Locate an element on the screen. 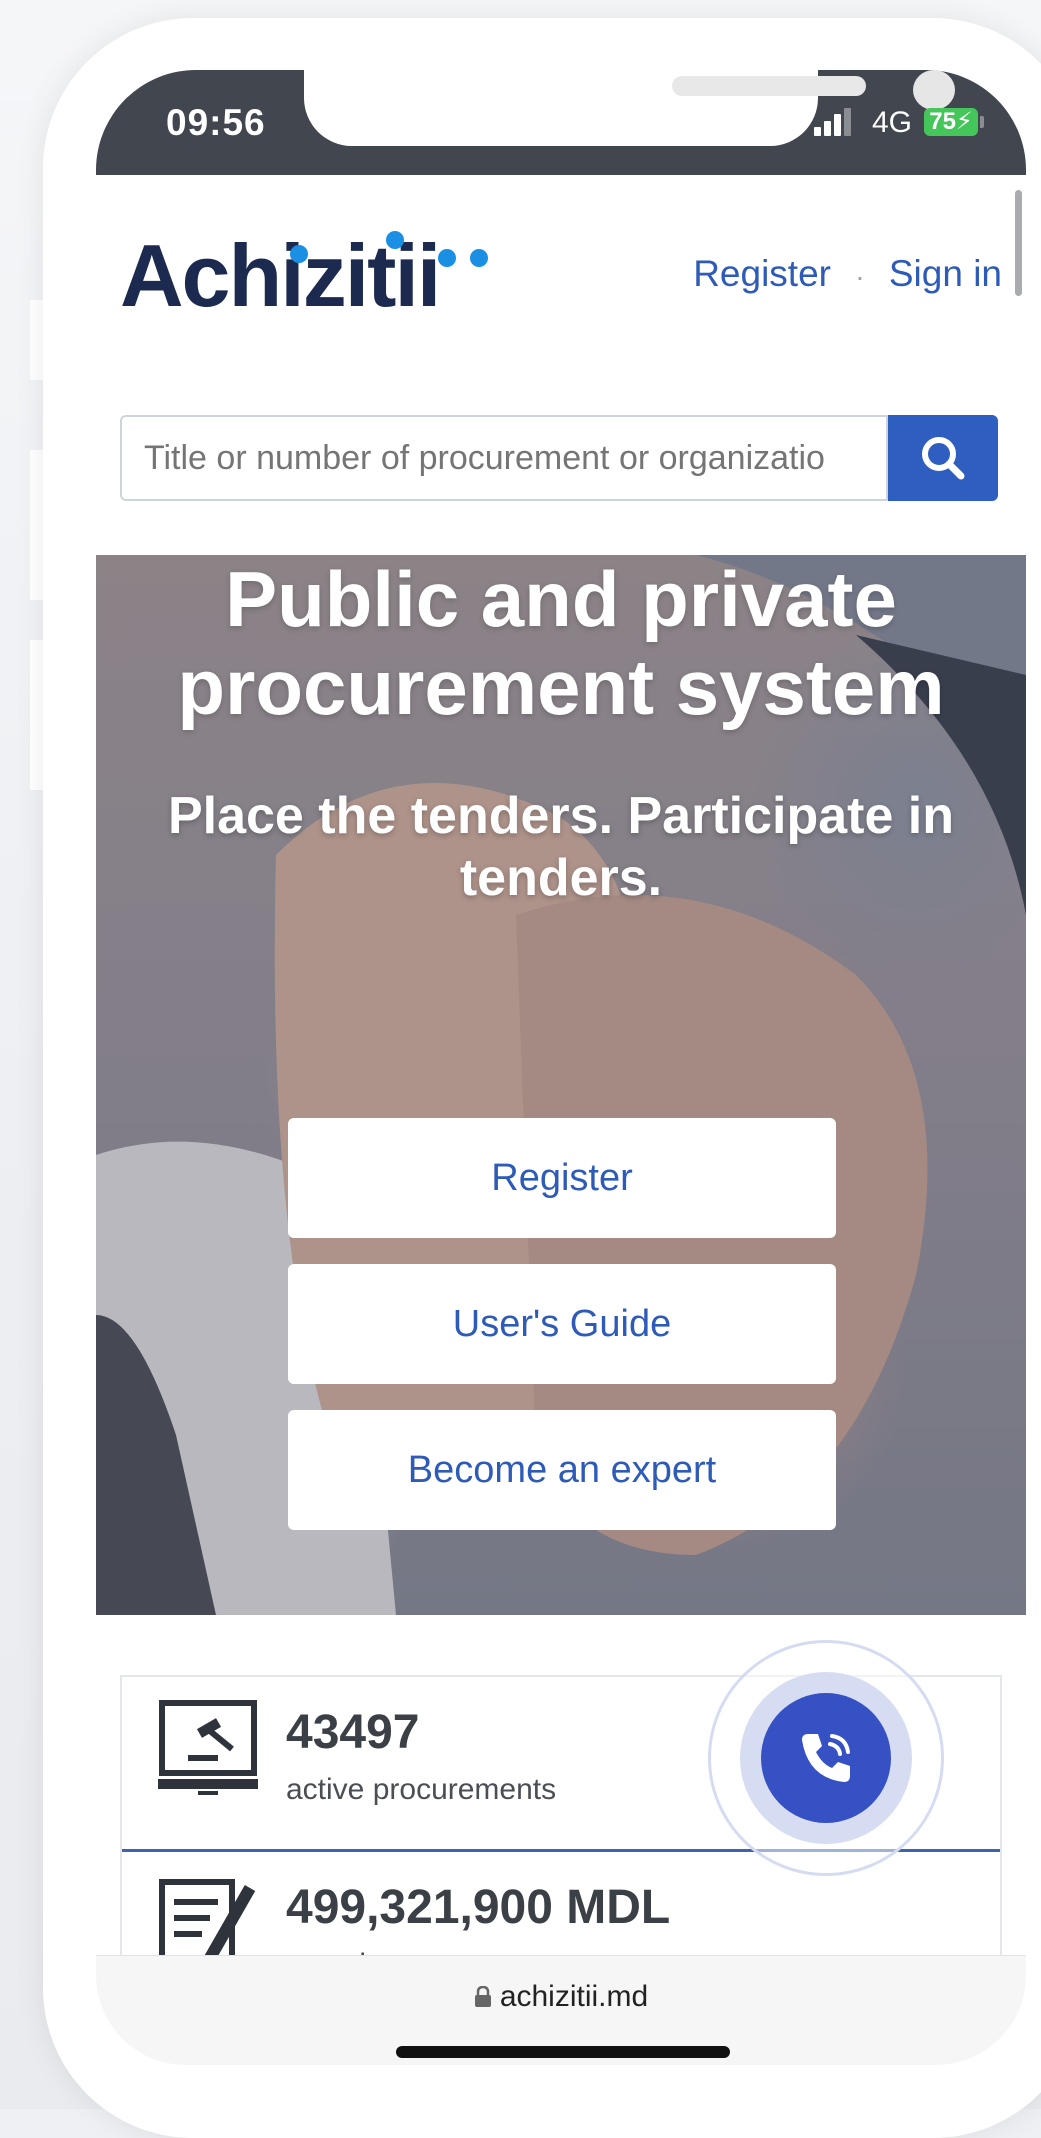  signal-icon is located at coordinates (833, 121).